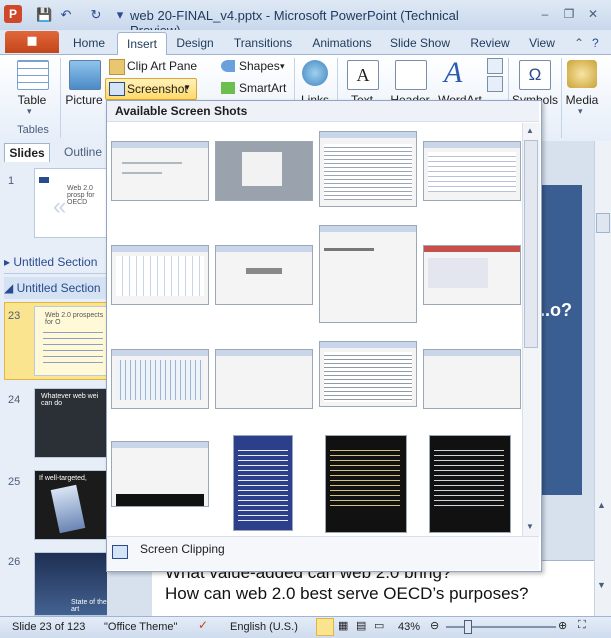 The width and height of the screenshot is (611, 638). What do you see at coordinates (10, 288) in the screenshot?
I see `section-toggle-icon: ◢` at bounding box center [10, 288].